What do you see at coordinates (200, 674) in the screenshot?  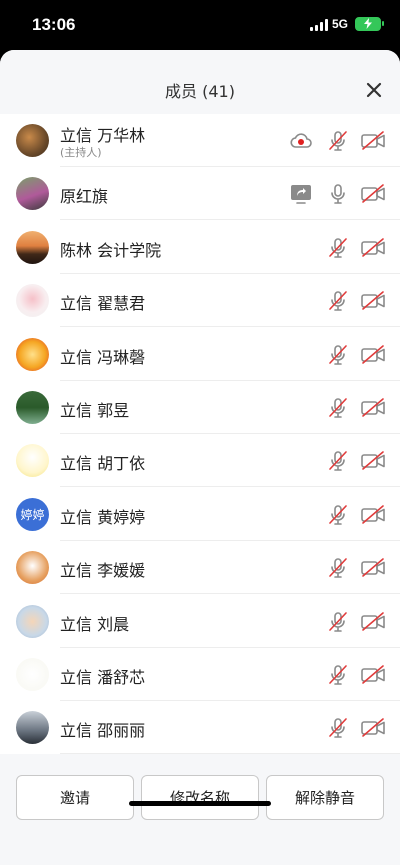 I see `member-row: 立信 潘舒芯` at bounding box center [200, 674].